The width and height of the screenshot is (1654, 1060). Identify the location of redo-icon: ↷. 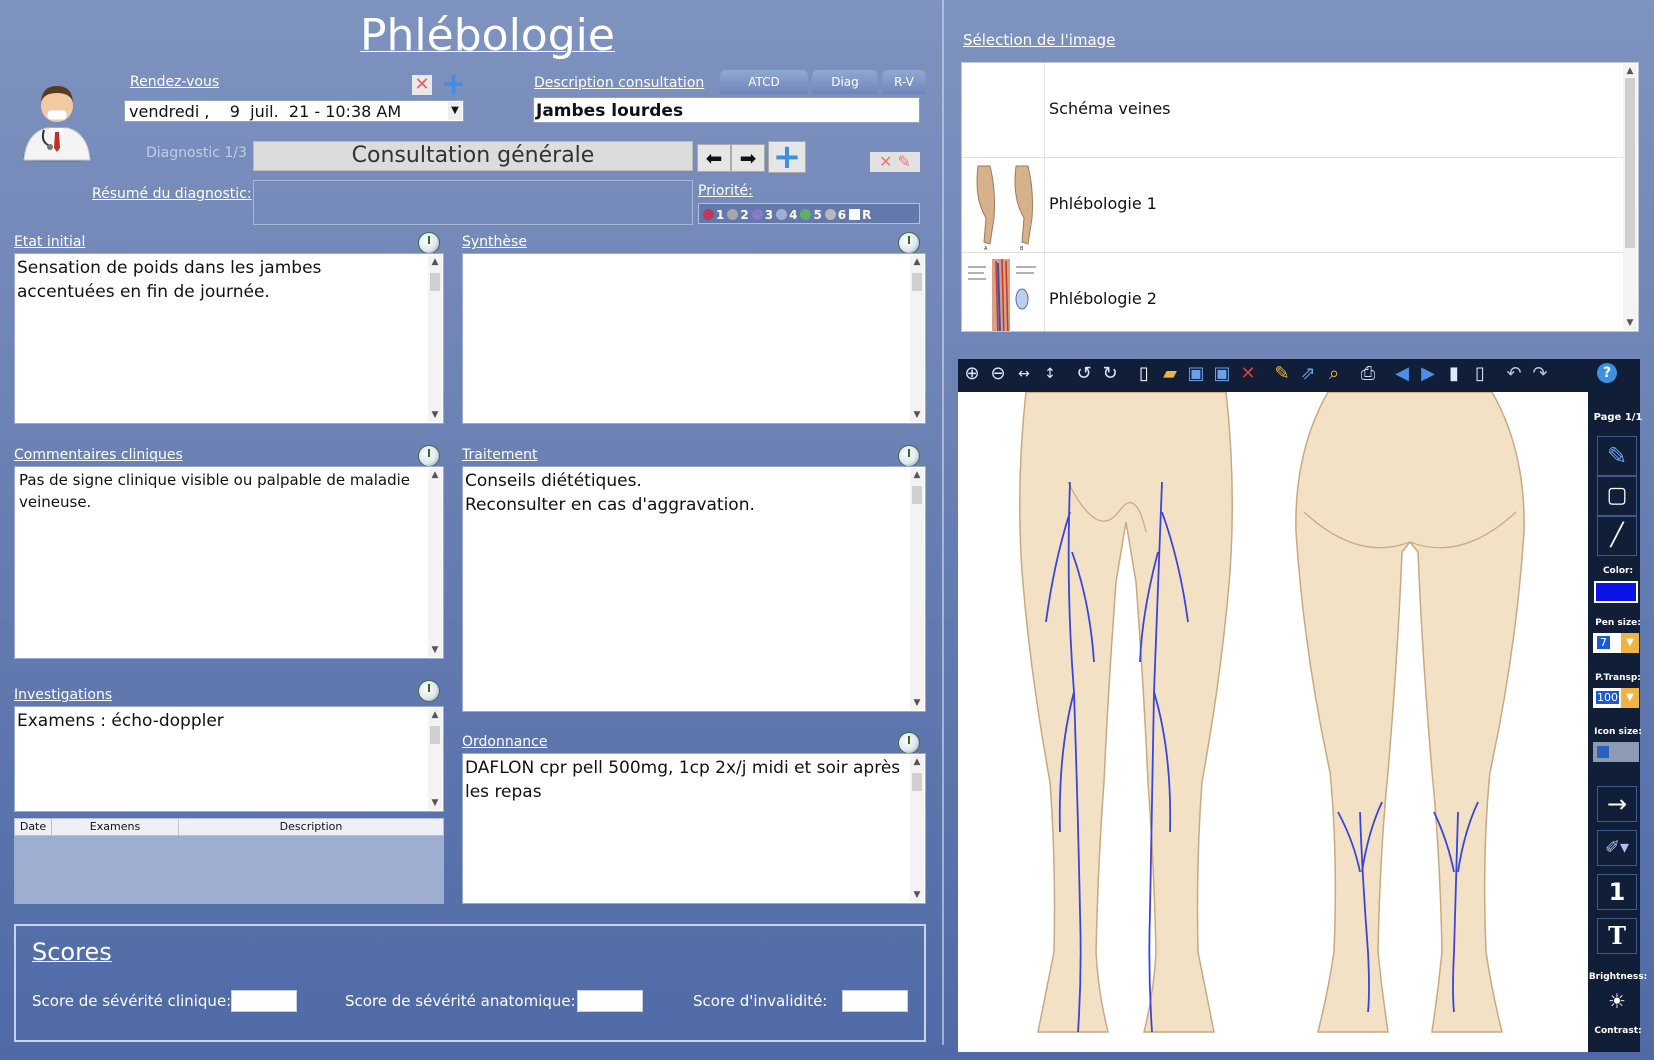
(1540, 374).